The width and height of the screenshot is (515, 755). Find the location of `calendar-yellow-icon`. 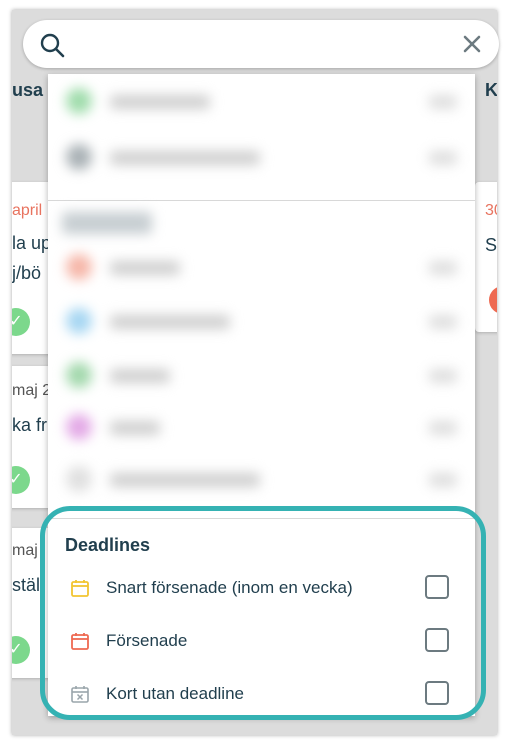

calendar-yellow-icon is located at coordinates (80, 588).